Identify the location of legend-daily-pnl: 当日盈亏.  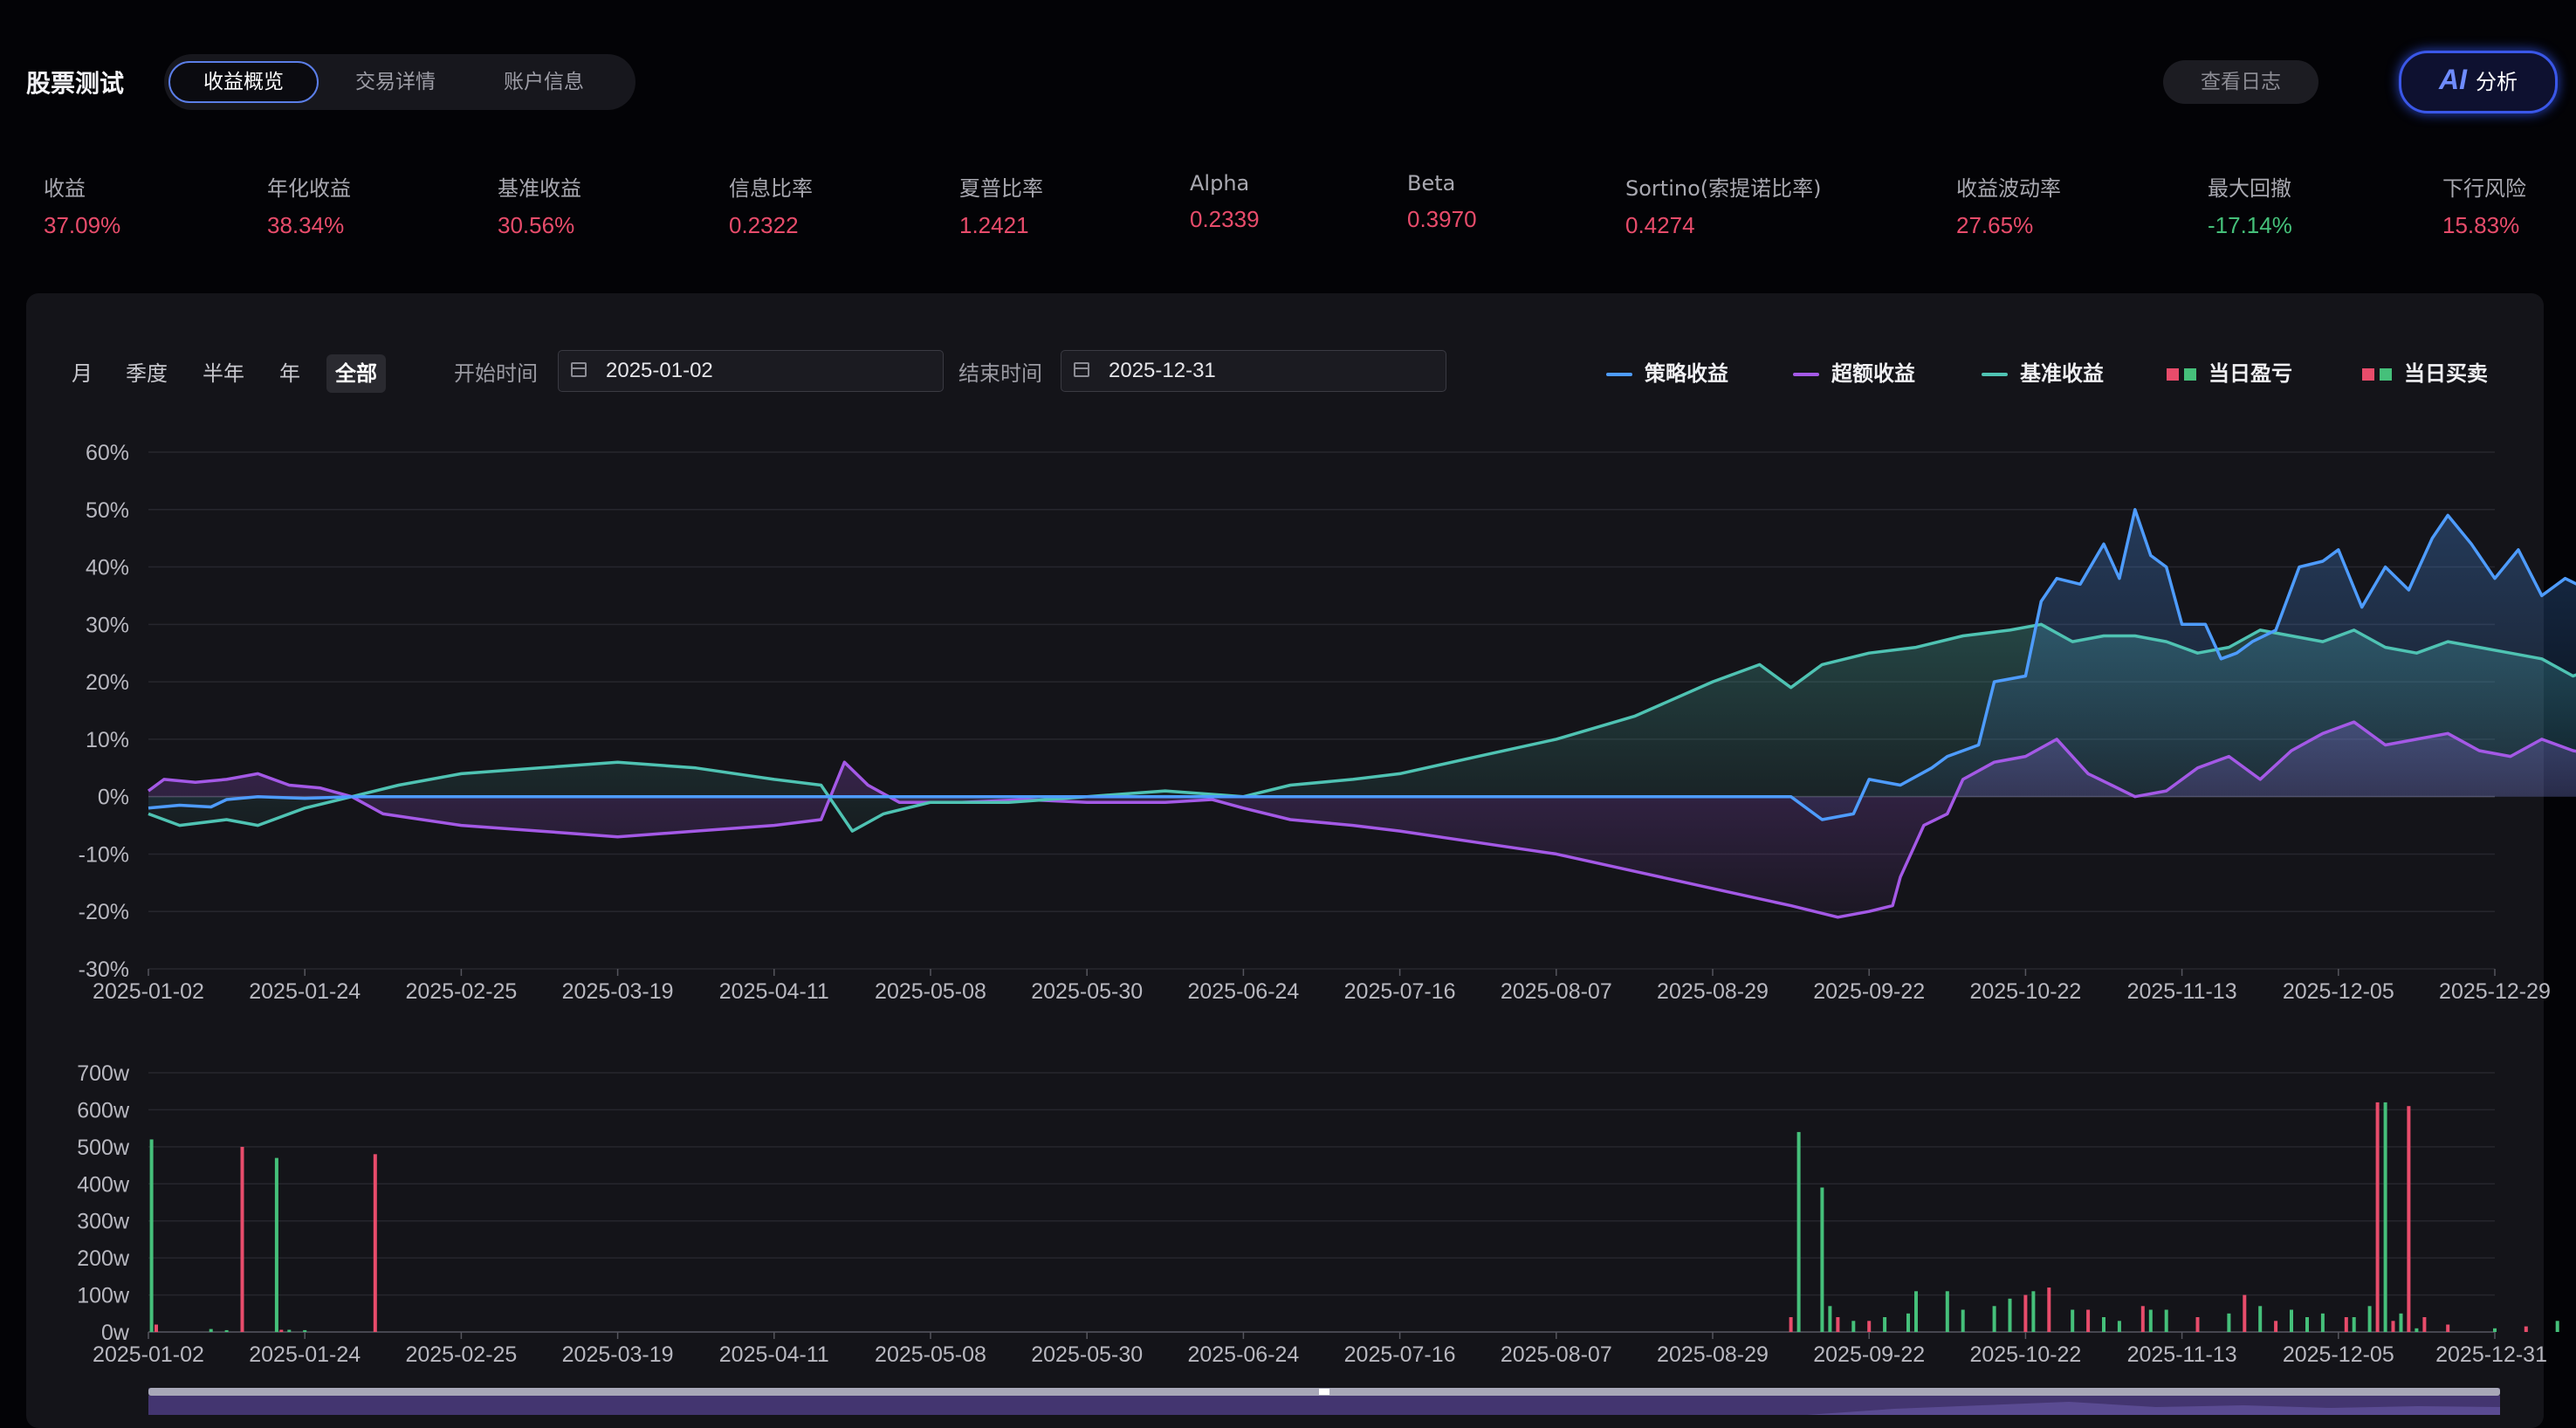
(2229, 373).